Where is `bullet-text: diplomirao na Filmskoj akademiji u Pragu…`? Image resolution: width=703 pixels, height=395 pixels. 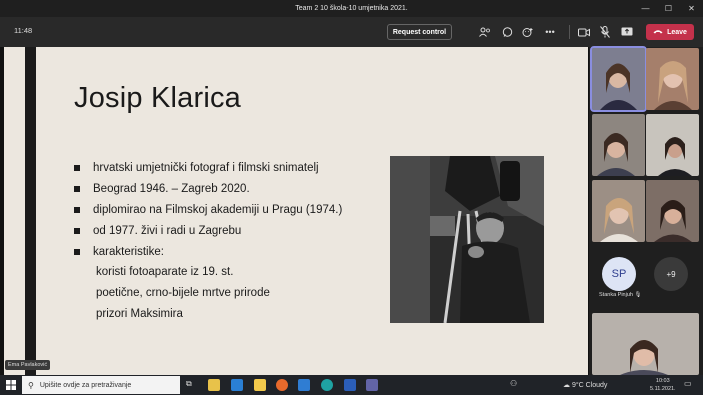 bullet-text: diplomirao na Filmskoj akademiji u Pragu… is located at coordinates (218, 209).